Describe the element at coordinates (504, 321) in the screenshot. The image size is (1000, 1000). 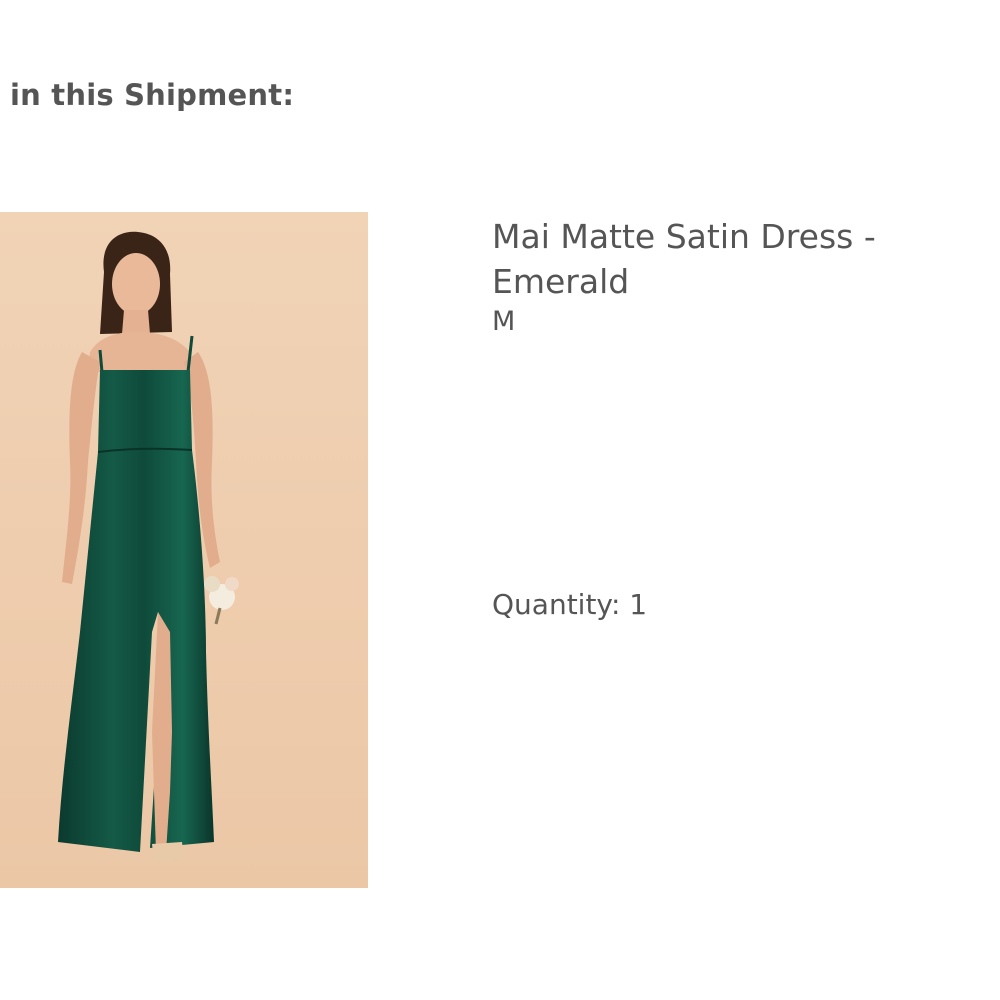
I see `product-size: M` at that location.